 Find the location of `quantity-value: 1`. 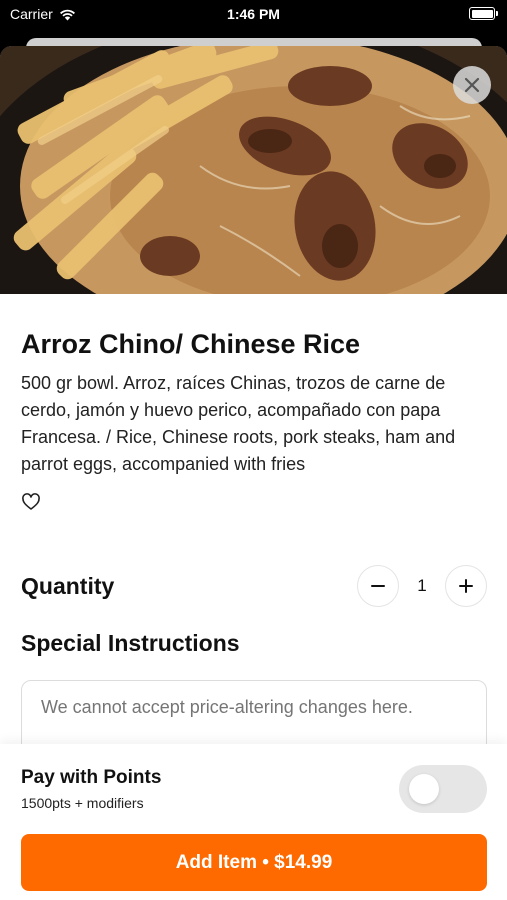

quantity-value: 1 is located at coordinates (422, 585).